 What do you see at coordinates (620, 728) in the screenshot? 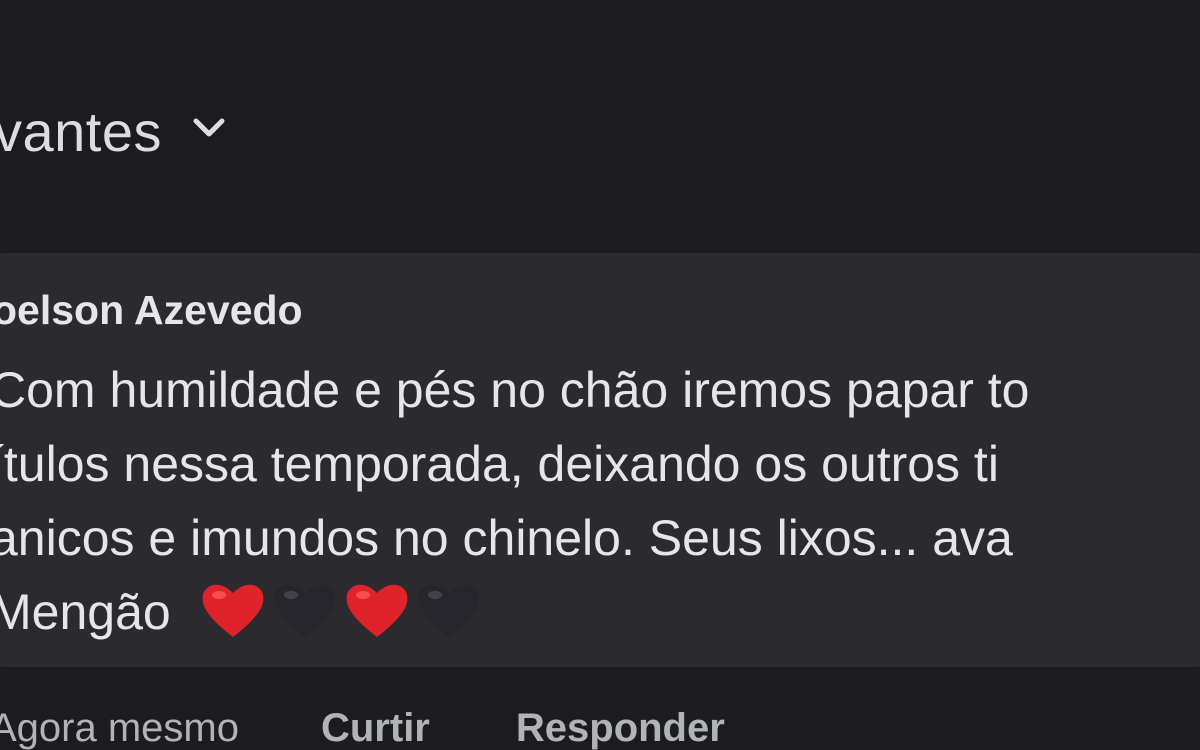
I see `reply-button: Responder` at bounding box center [620, 728].